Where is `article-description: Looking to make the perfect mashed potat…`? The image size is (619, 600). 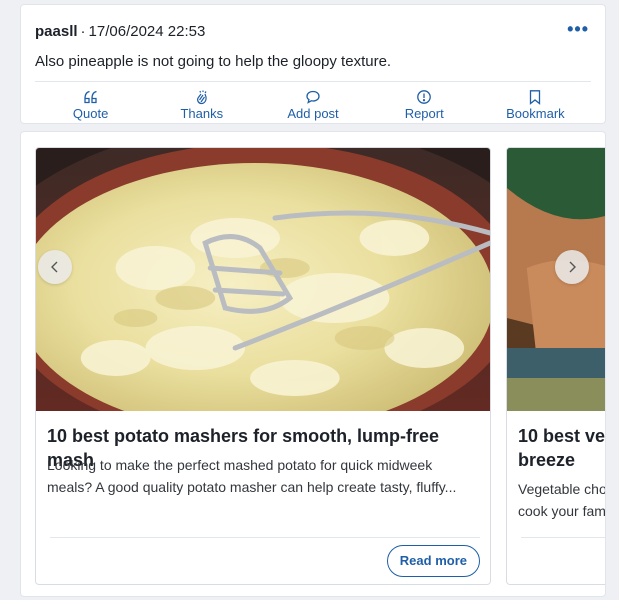 article-description: Looking to make the perfect mashed potat… is located at coordinates (252, 476).